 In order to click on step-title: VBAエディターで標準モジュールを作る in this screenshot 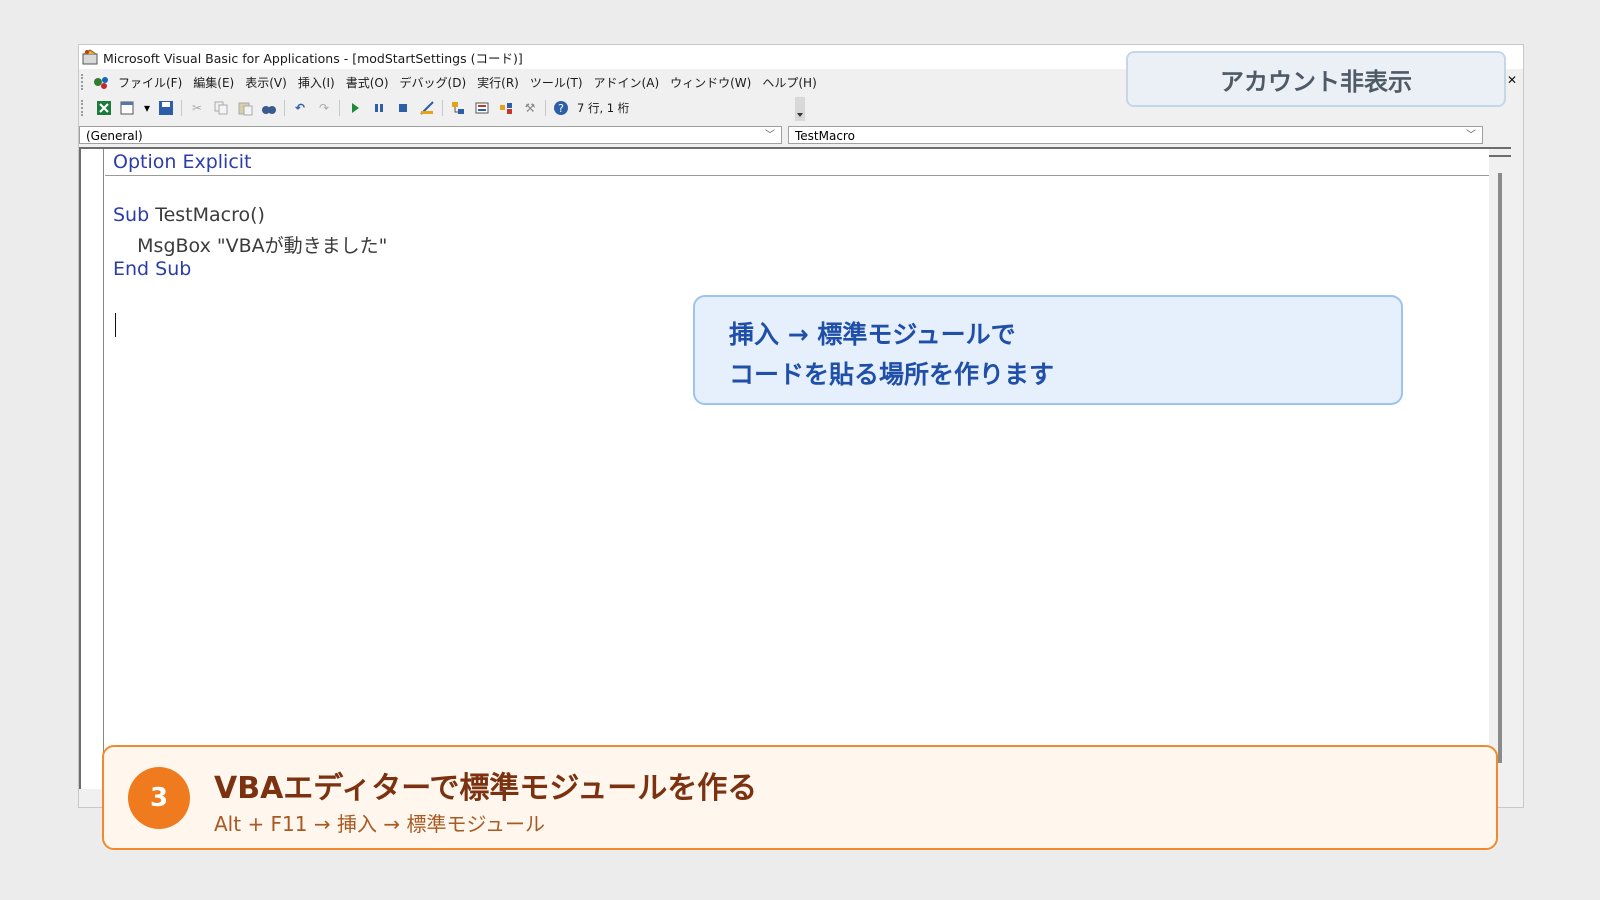, I will do `click(486, 788)`.